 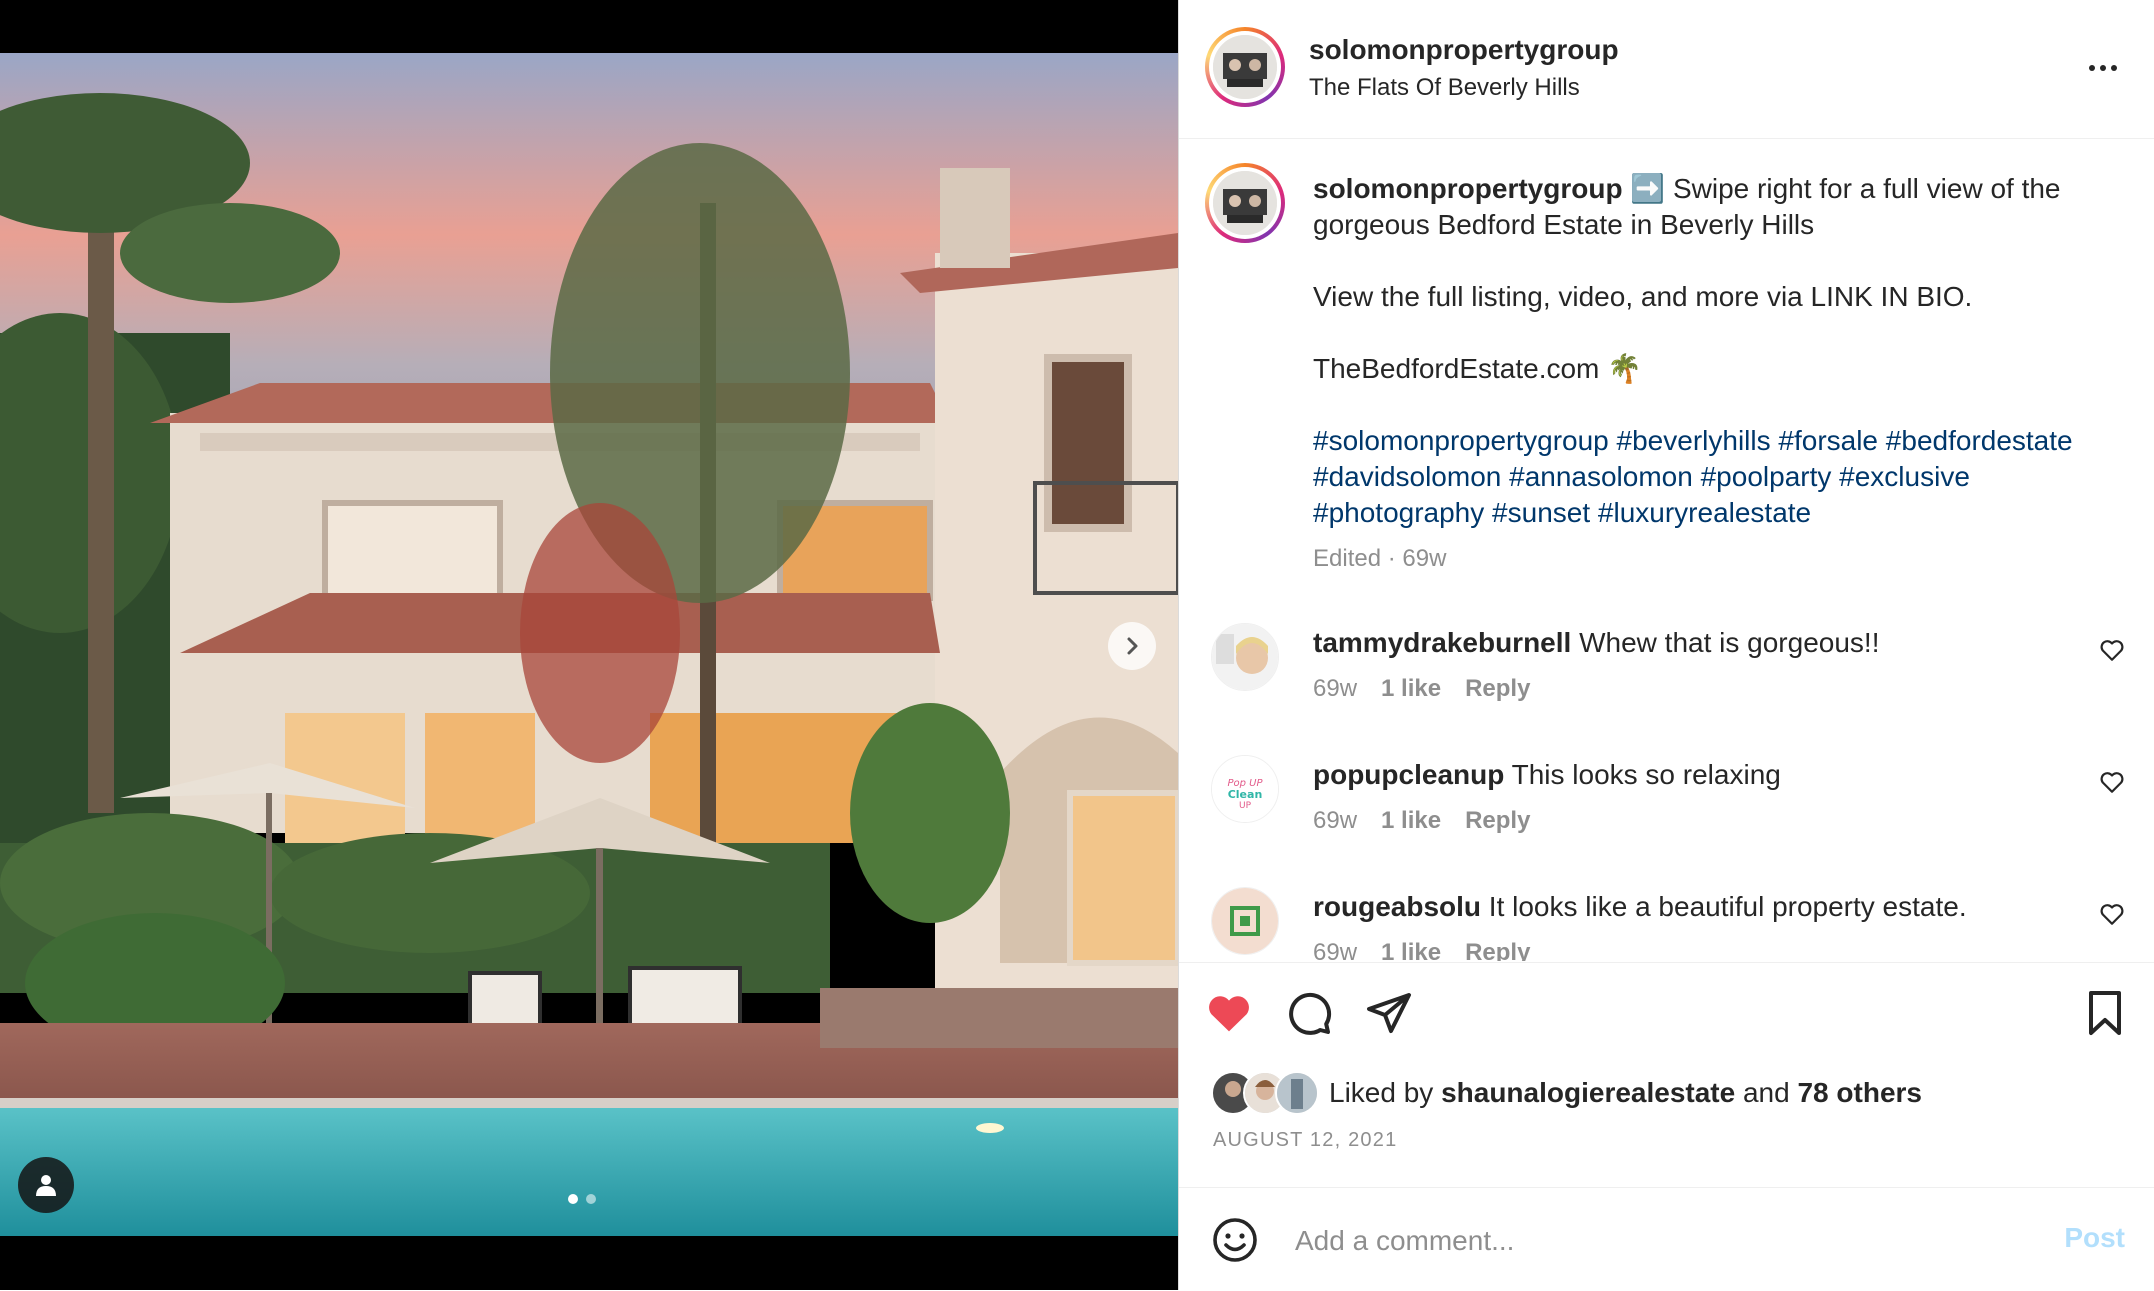 What do you see at coordinates (1704, 512) in the screenshot?
I see `hashtag-link: #luxuryrealestate` at bounding box center [1704, 512].